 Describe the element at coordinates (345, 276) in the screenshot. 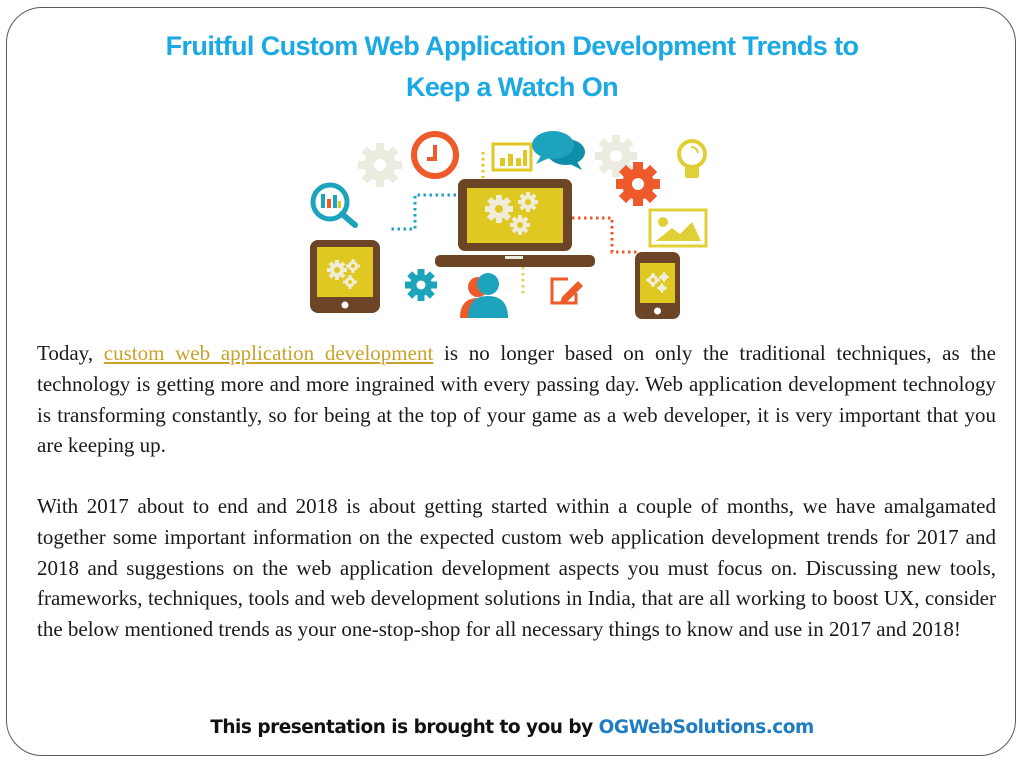

I see `tablet-icon` at that location.